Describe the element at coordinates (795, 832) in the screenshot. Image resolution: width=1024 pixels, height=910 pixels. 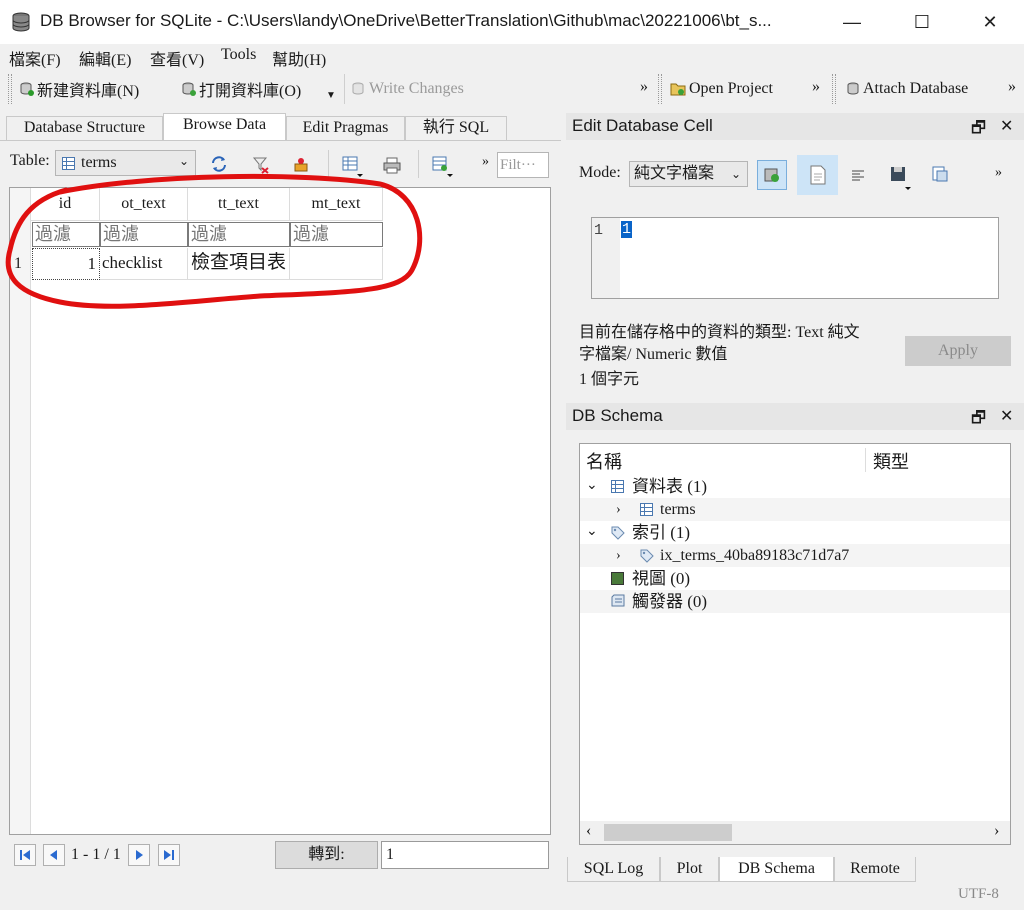
I see `horizontal-scrollbar: ‹ ›` at that location.